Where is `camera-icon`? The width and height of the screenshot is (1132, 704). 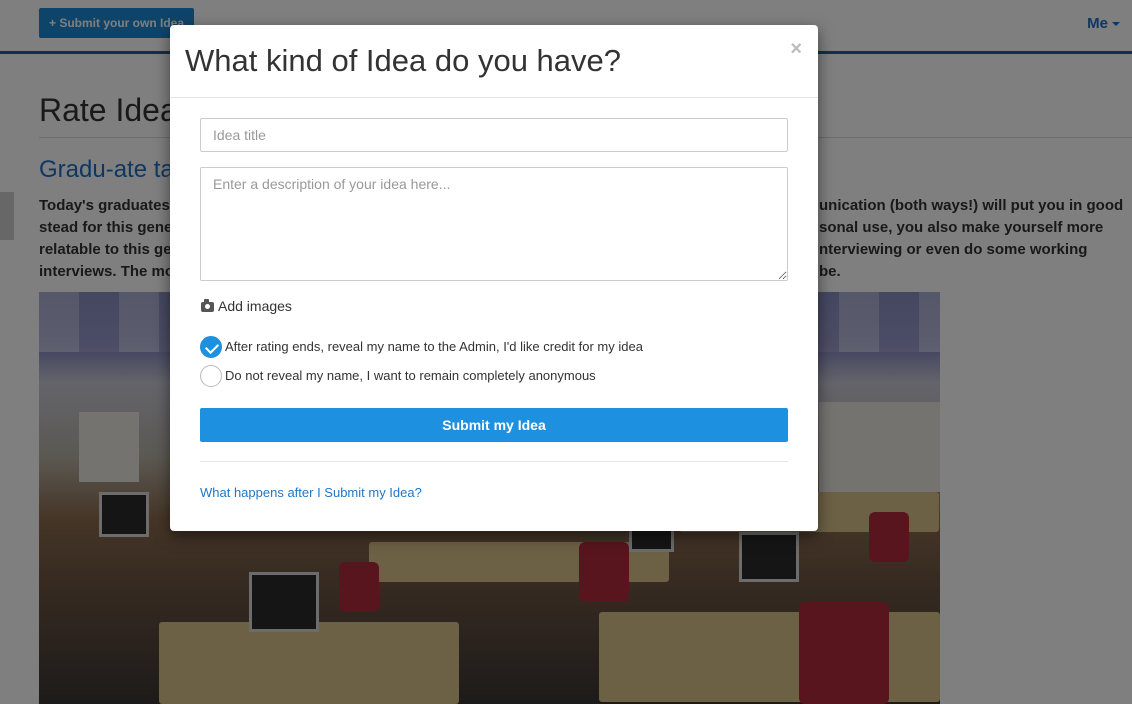
camera-icon is located at coordinates (207, 305).